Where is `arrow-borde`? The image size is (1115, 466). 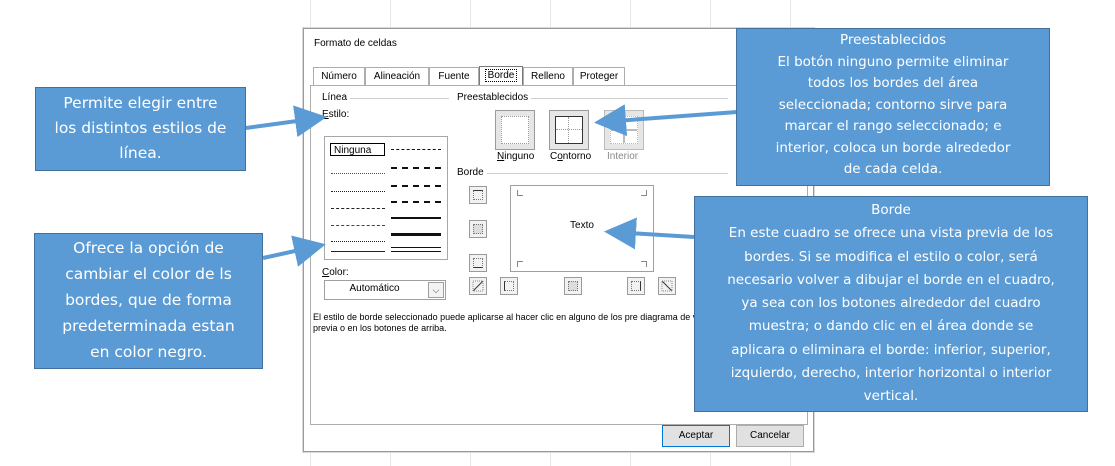 arrow-borde is located at coordinates (649, 233).